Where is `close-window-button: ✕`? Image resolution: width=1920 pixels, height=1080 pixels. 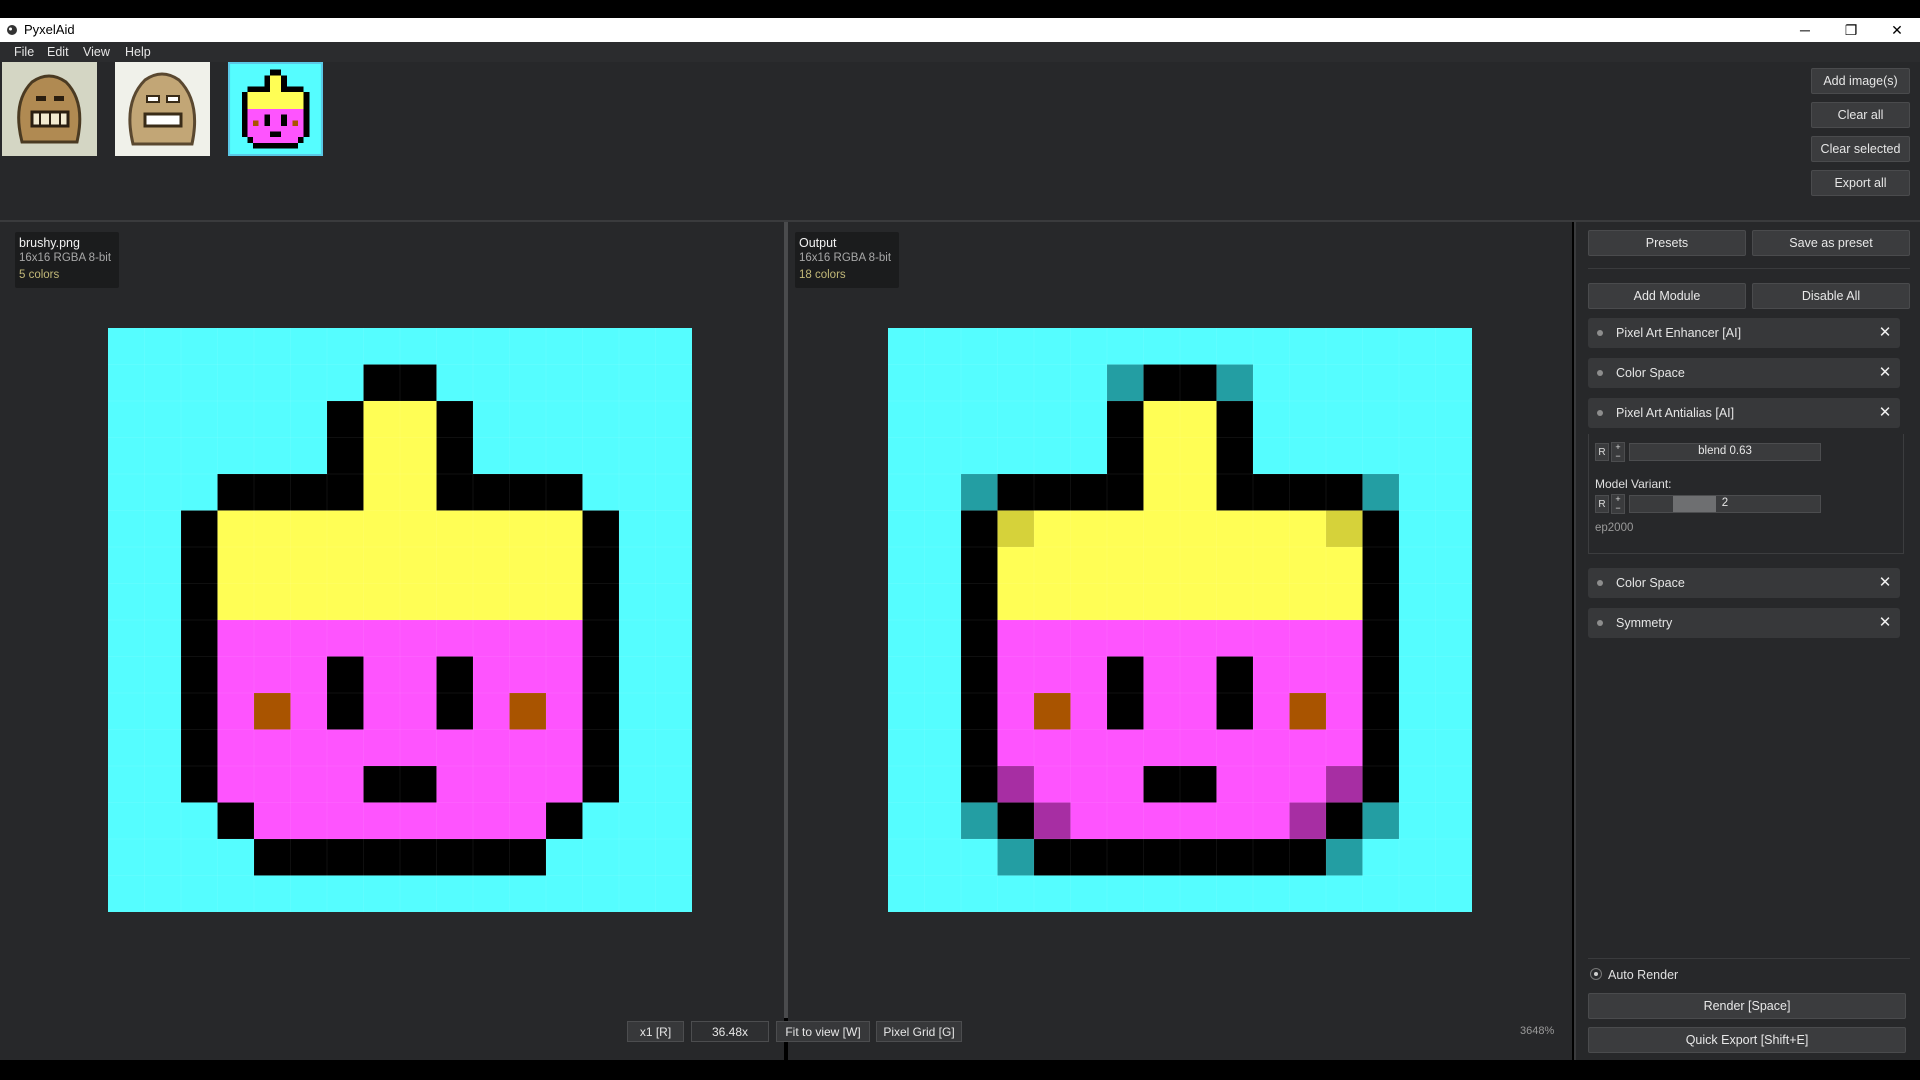
close-window-button: ✕ is located at coordinates (1897, 30).